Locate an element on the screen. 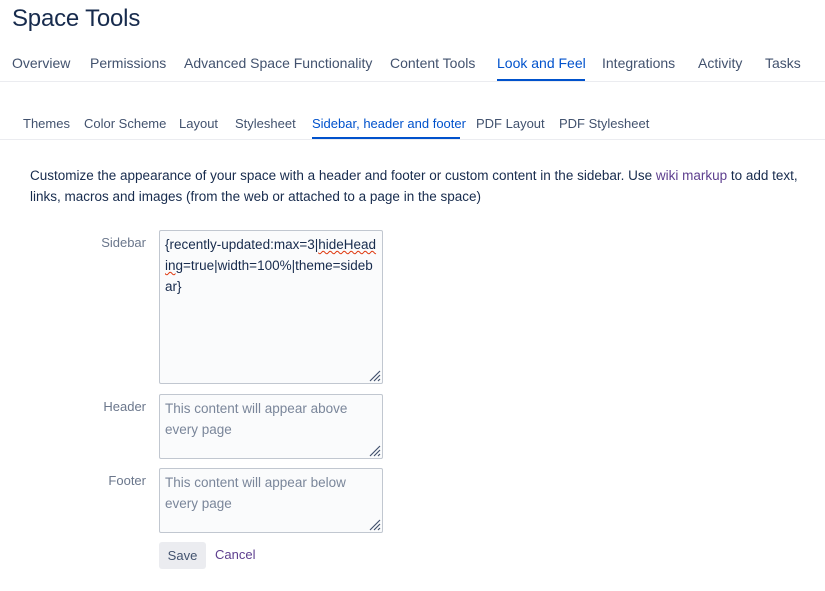  tab-advanced-space-functionality: Advanced Space Functionality is located at coordinates (278, 63).